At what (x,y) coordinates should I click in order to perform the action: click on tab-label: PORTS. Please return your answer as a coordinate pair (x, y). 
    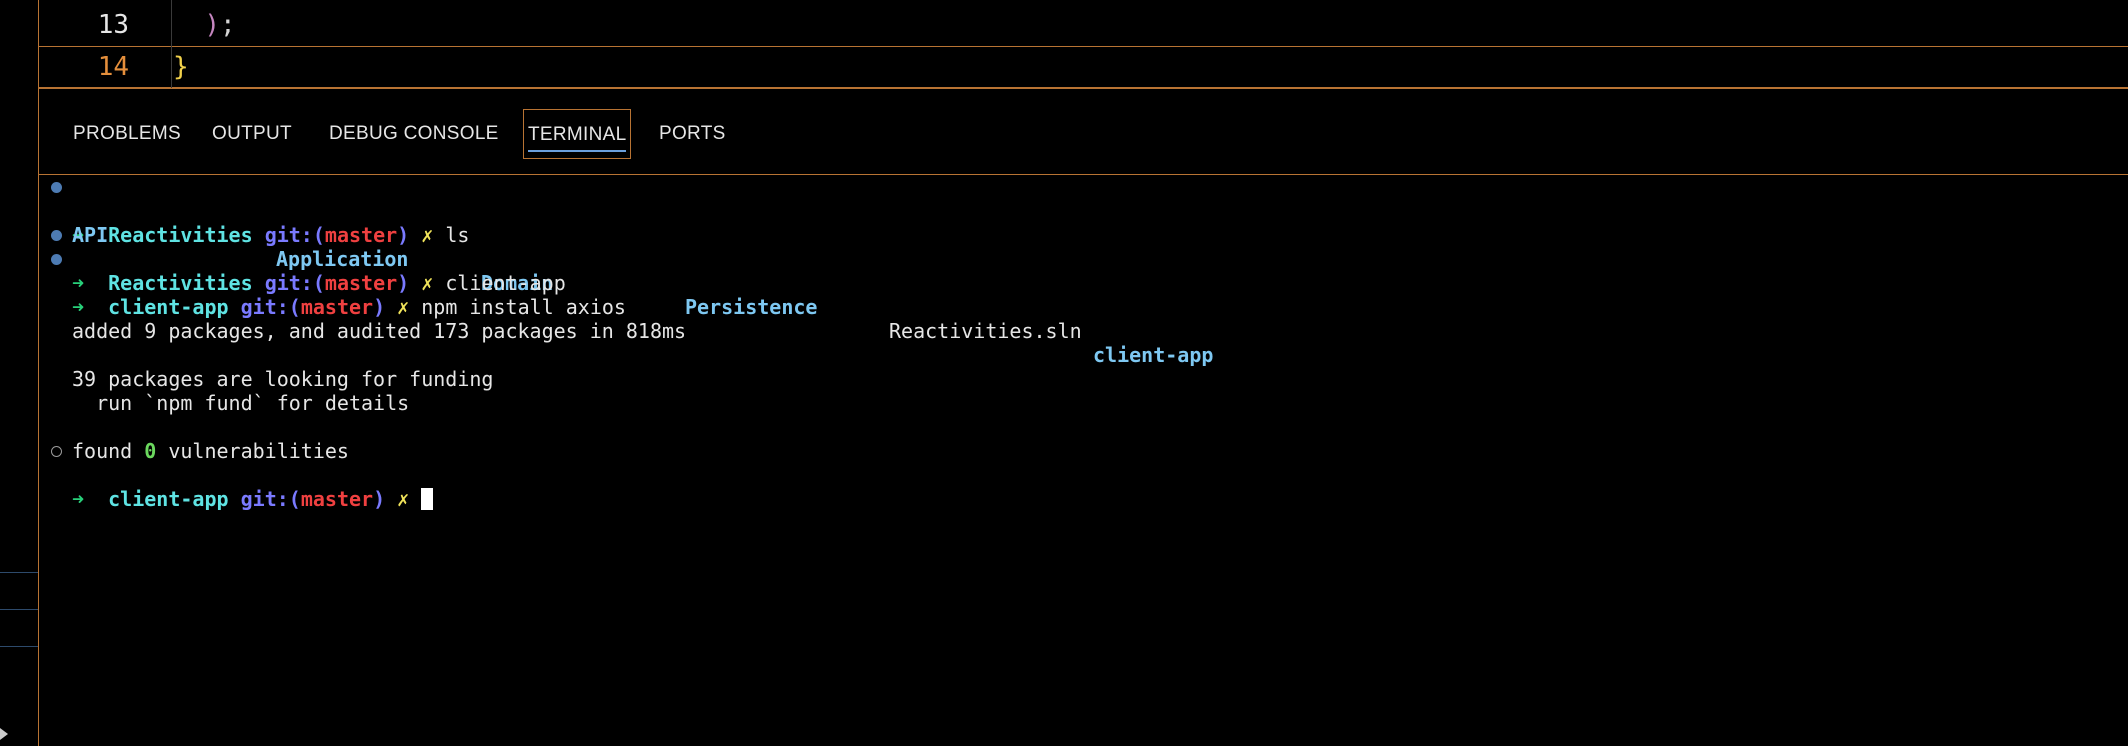
    Looking at the image, I should click on (692, 133).